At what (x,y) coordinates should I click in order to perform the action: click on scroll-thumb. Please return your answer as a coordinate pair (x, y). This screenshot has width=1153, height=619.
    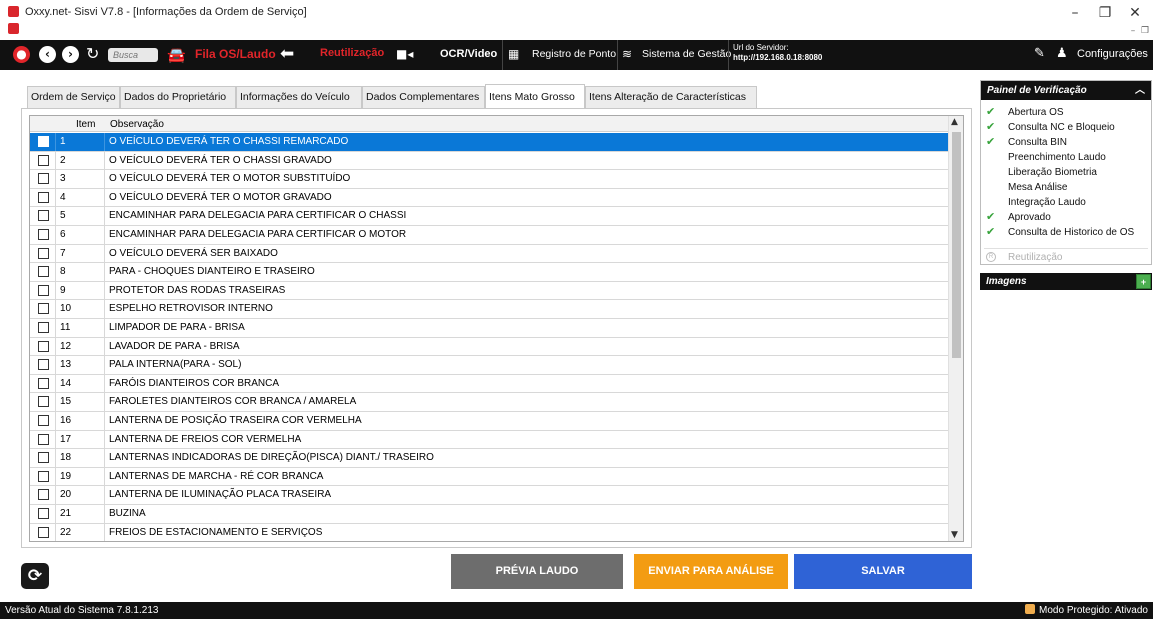
    Looking at the image, I should click on (956, 245).